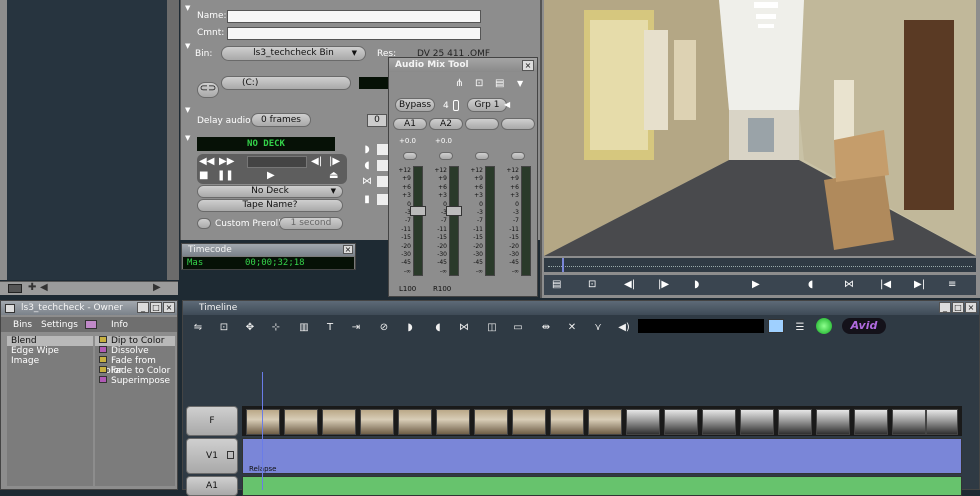 This screenshot has width=980, height=496. What do you see at coordinates (592, 285) in the screenshot?
I see `clip-source-icon: ⊡` at bounding box center [592, 285].